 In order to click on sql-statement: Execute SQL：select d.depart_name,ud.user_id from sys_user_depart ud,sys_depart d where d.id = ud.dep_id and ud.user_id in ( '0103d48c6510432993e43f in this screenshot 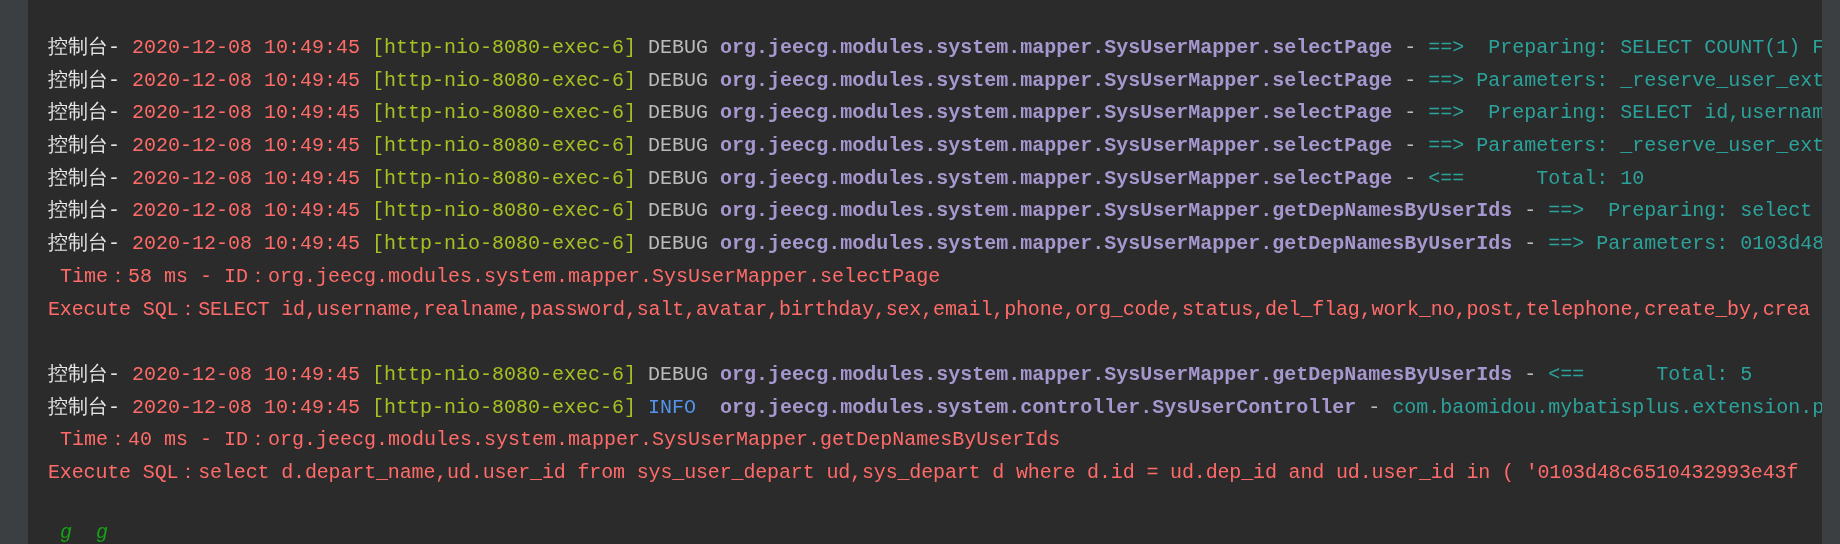, I will do `click(923, 472)`.